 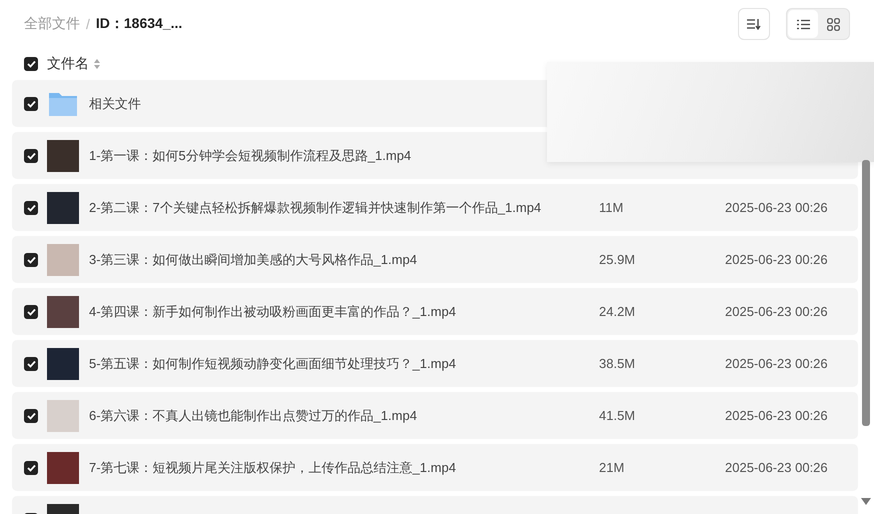 I want to click on file-row: 3-第三课：如何做出瞬间增加美感的大号风格作品_1.mp4 25.9M 2025-06-23 00:26, so click(x=435, y=259).